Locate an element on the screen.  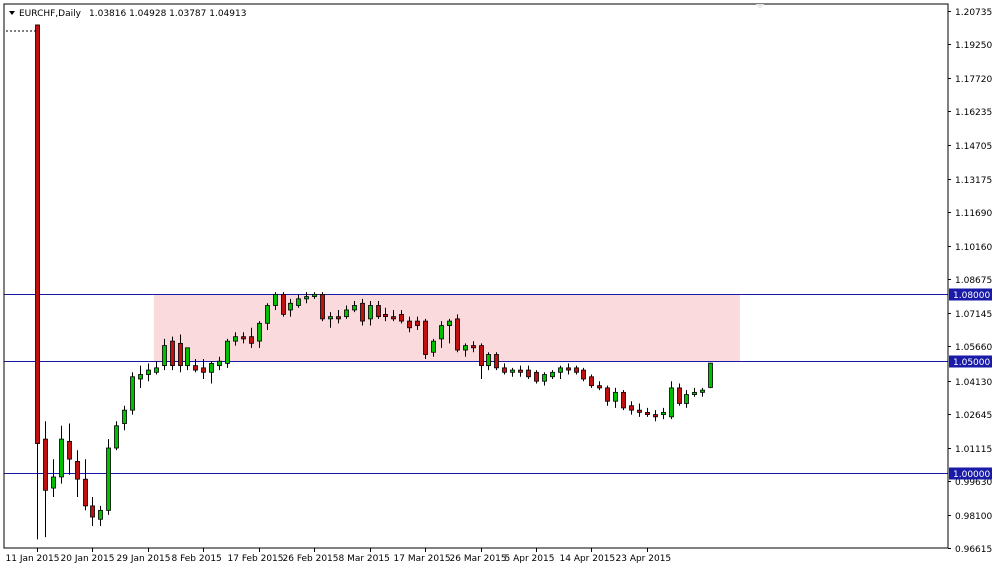
time-tick-label: 20 Jan 2015 is located at coordinates (88, 559).